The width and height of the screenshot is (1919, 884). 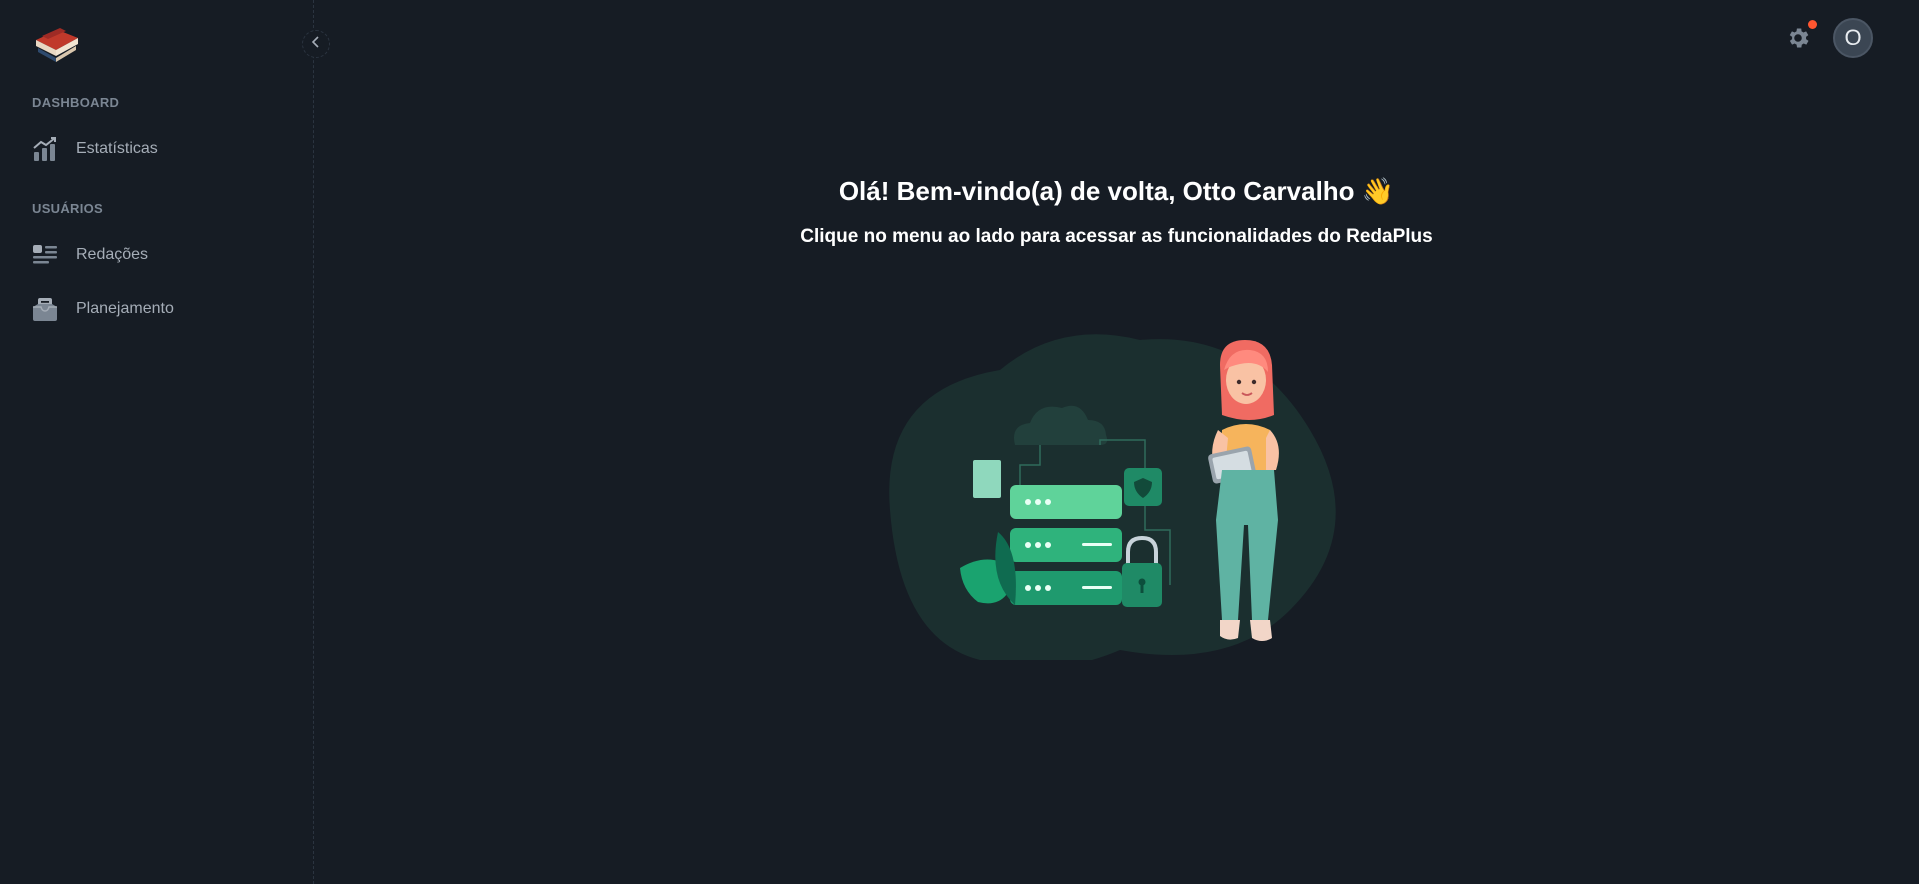 What do you see at coordinates (76, 102) in the screenshot?
I see `section-title-dashboard: DASHBOARD` at bounding box center [76, 102].